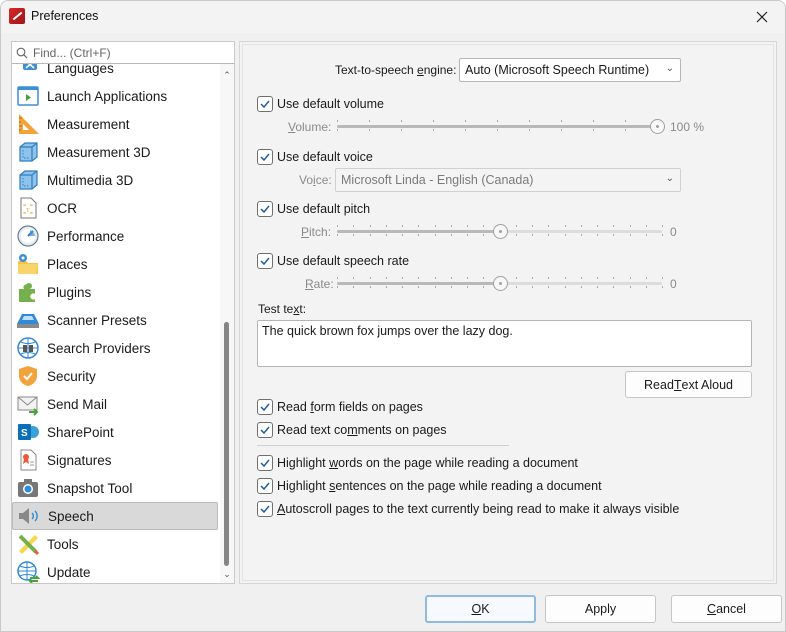 The height and width of the screenshot is (632, 786). I want to click on sharepoint-icon: S, so click(28, 432).